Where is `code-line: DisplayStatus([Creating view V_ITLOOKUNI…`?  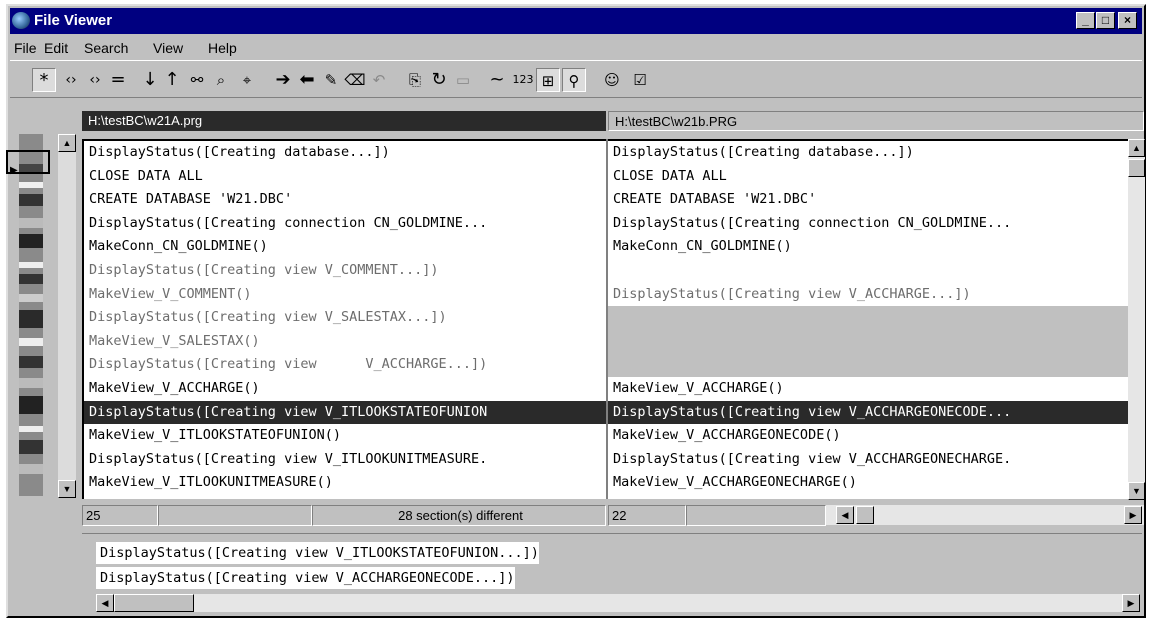
code-line: DisplayStatus([Creating view V_ITLOOKUNI… is located at coordinates (345, 460).